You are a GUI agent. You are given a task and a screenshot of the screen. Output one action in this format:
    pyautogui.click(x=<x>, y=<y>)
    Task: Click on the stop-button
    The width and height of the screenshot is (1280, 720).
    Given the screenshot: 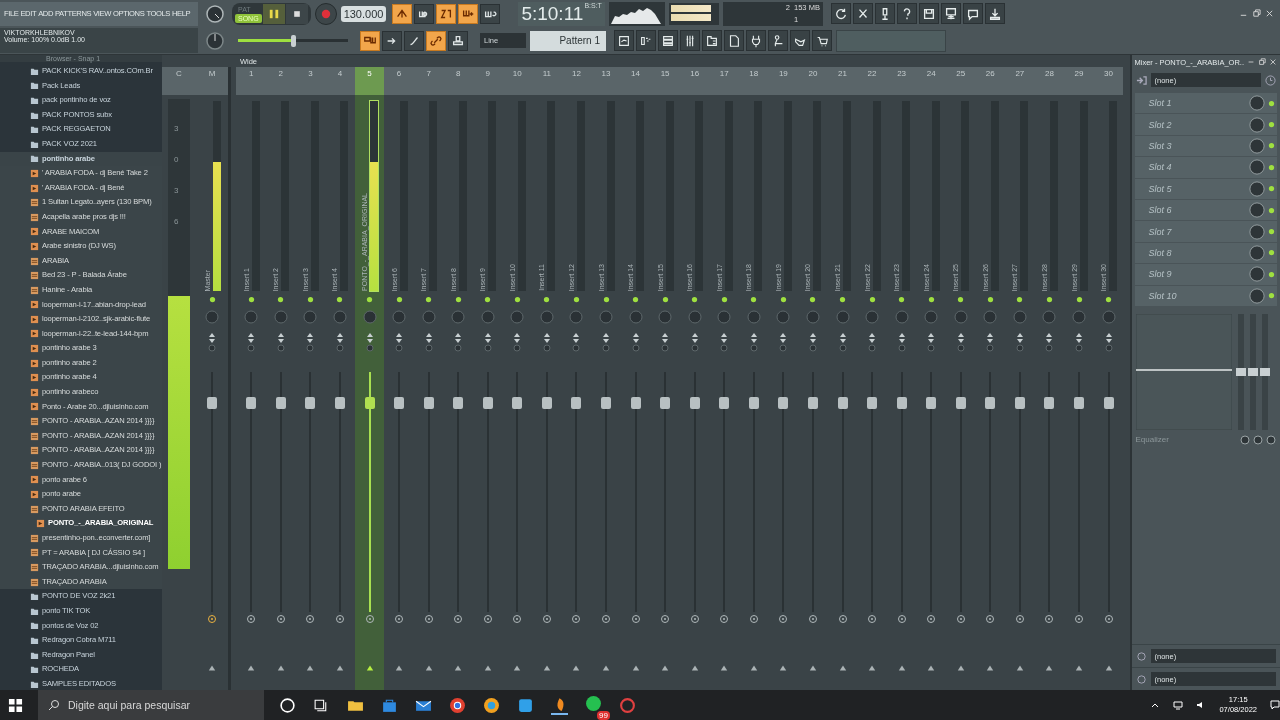 What is the action you would take?
    pyautogui.click(x=296, y=13)
    